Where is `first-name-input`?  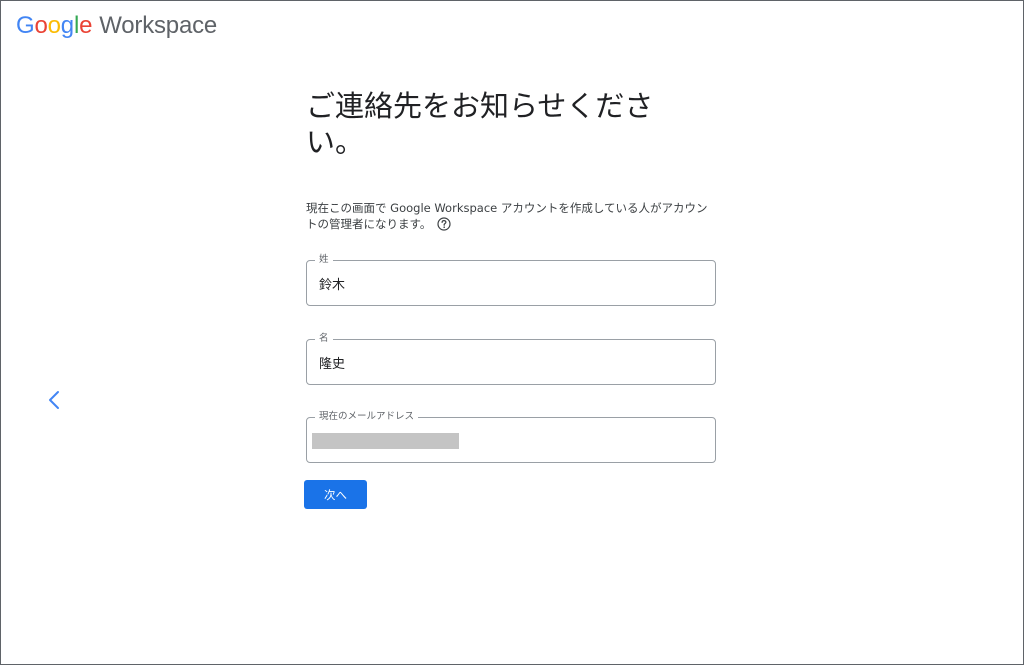
first-name-input is located at coordinates (509, 362).